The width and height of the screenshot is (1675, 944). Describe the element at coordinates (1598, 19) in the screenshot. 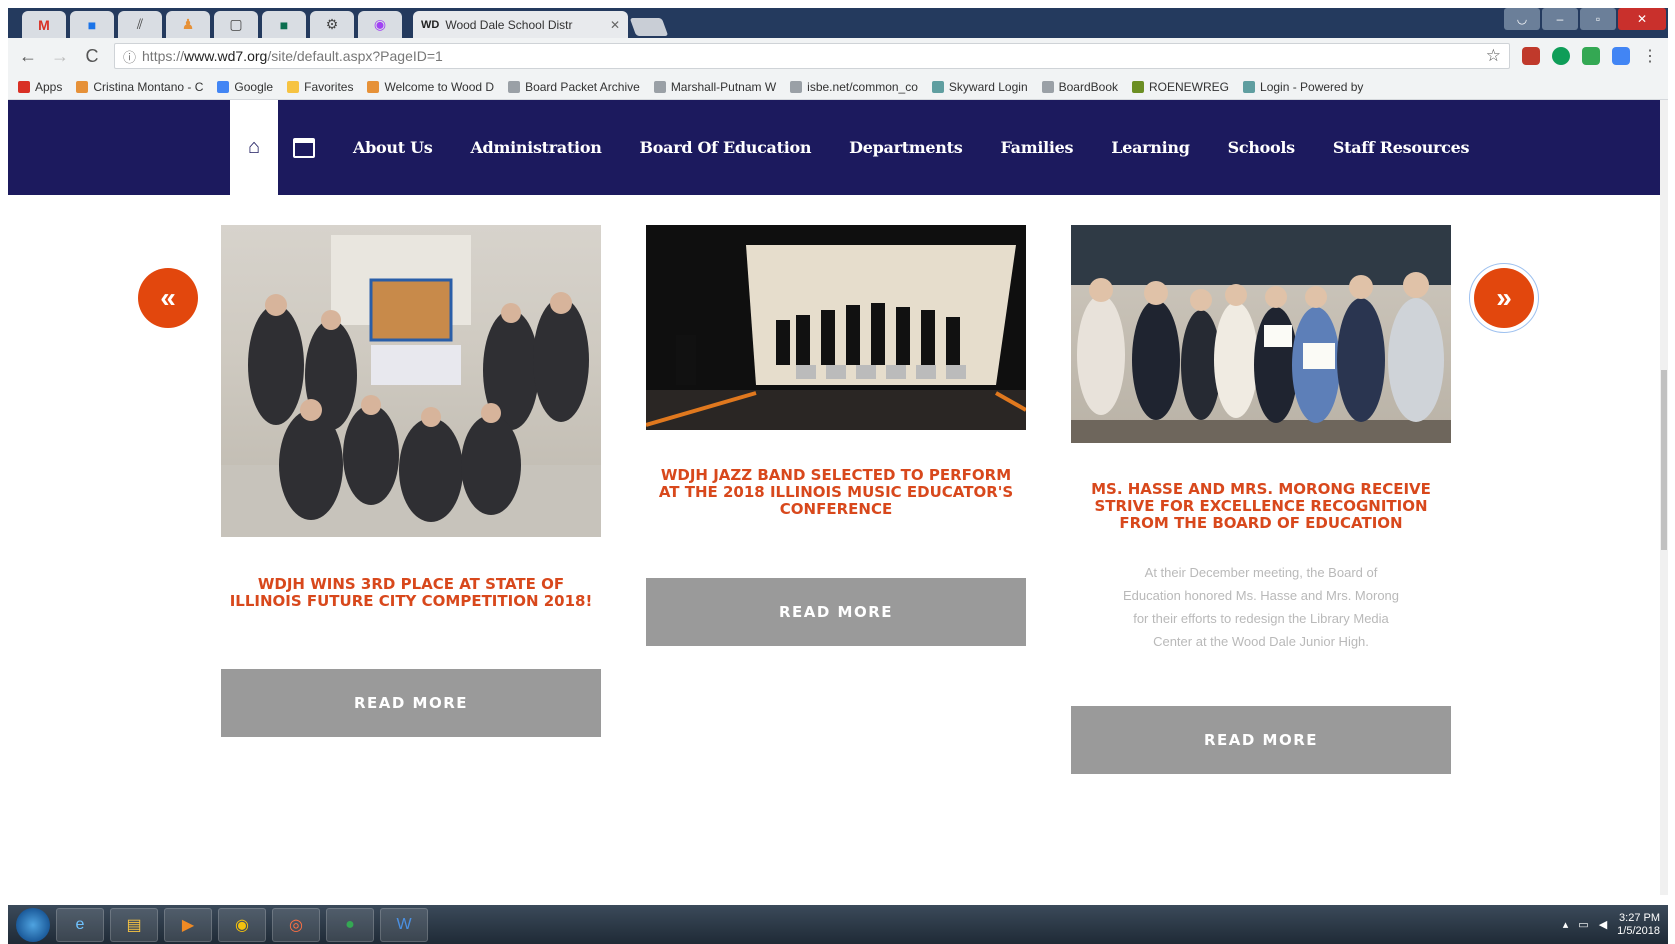

I see `maximize-button: ▫` at that location.